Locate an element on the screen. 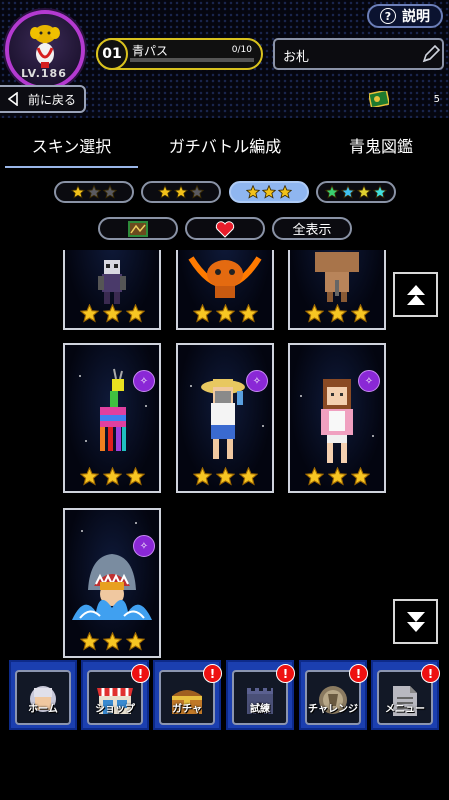 The width and height of the screenshot is (449, 800). dark-armor-sprite is located at coordinates (112, 282).